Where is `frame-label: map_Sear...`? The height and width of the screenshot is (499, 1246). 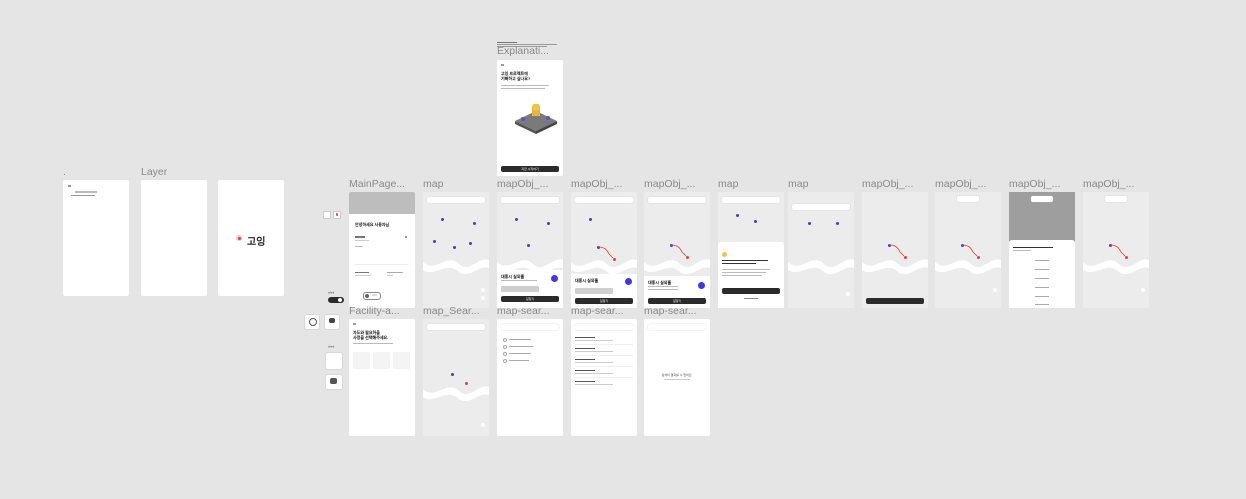 frame-label: map_Sear... is located at coordinates (455, 311).